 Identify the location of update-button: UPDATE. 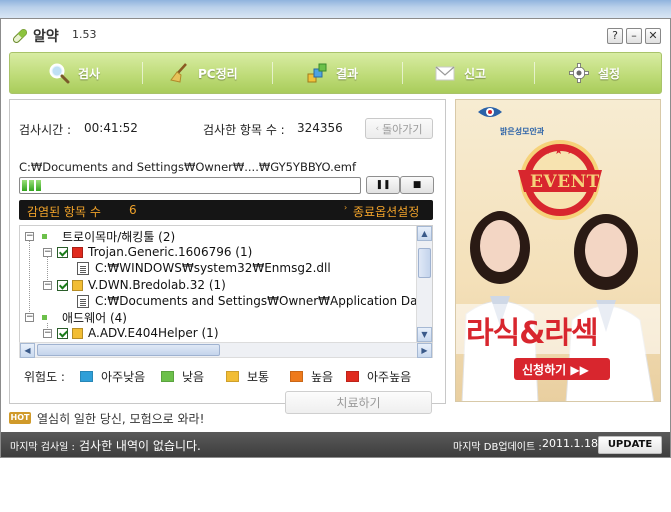
(630, 445).